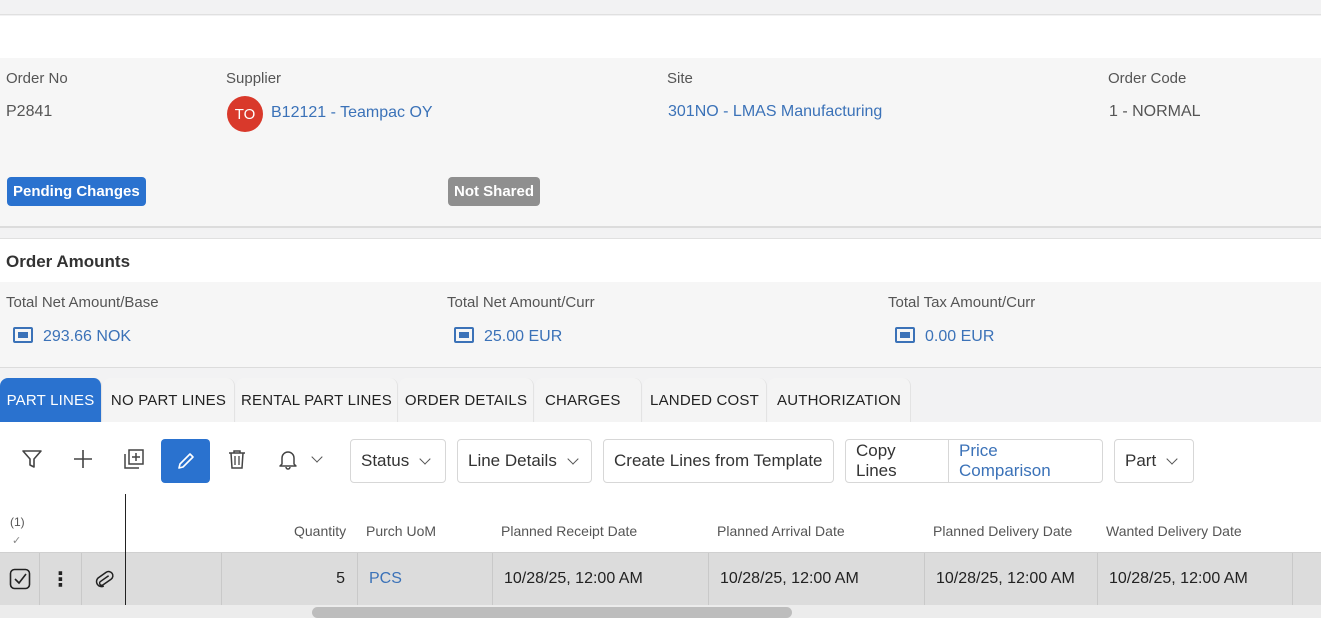  What do you see at coordinates (385, 460) in the screenshot?
I see `status-label: Status` at bounding box center [385, 460].